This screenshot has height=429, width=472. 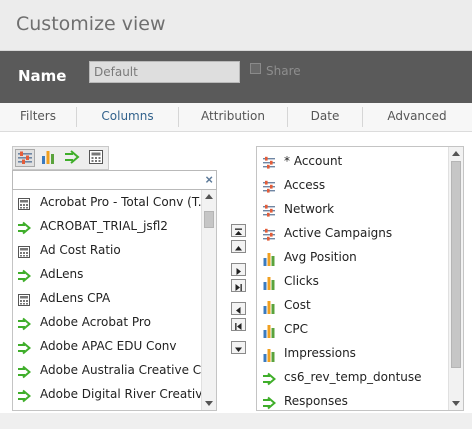 What do you see at coordinates (238, 285) in the screenshot?
I see `add-all-button` at bounding box center [238, 285].